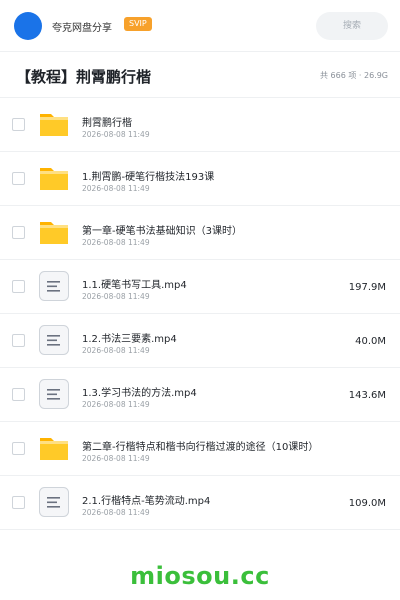 This screenshot has height=600, width=400. Describe the element at coordinates (200, 341) in the screenshot. I see `list-item: 1.2.书法三要素.mp4 2026-08-08 11:49 40.0M` at that location.